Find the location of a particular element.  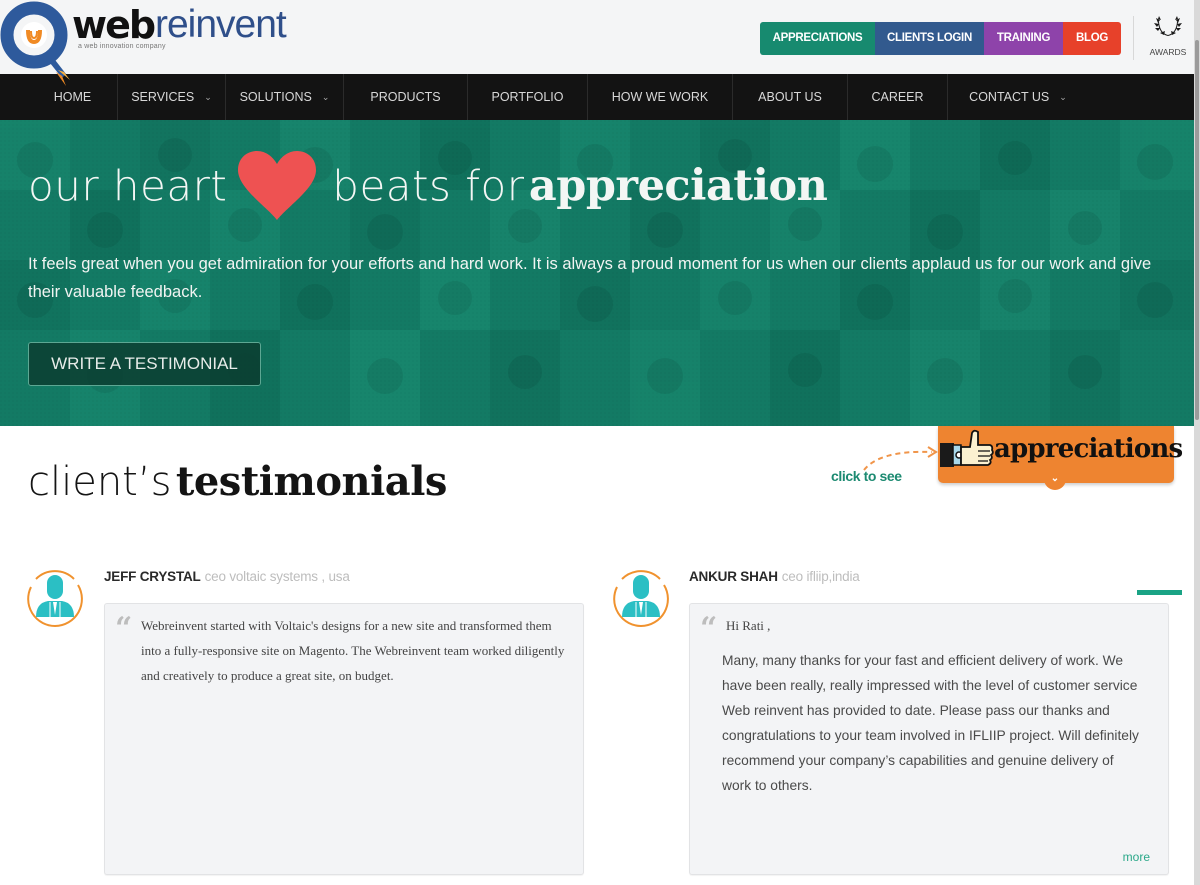

scrollbar-thumb is located at coordinates (1197, 230).